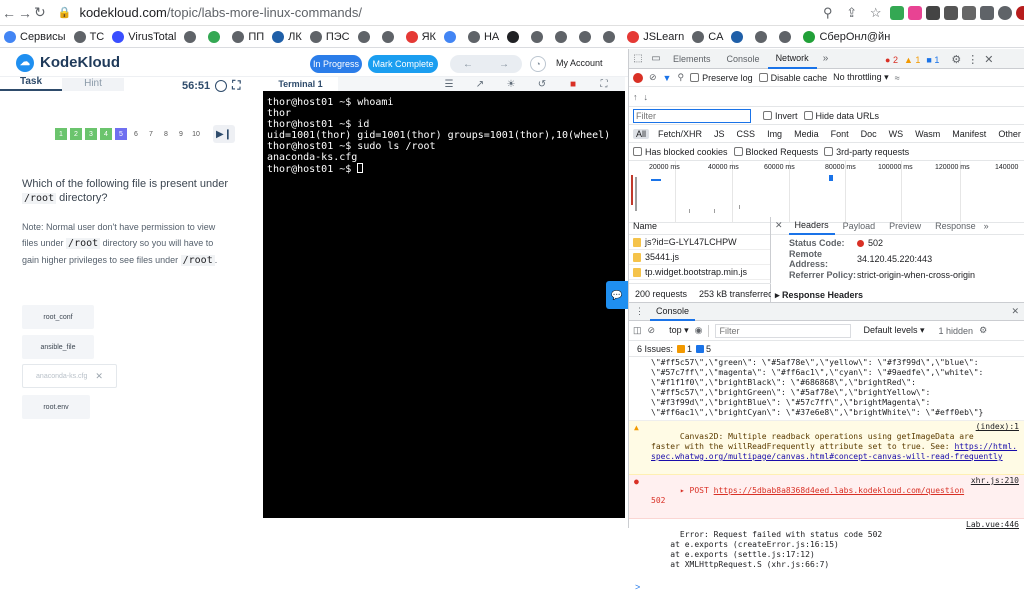 This screenshot has width=1024, height=594. What do you see at coordinates (927, 134) in the screenshot?
I see `type-filter-wasm: Wasm` at bounding box center [927, 134].